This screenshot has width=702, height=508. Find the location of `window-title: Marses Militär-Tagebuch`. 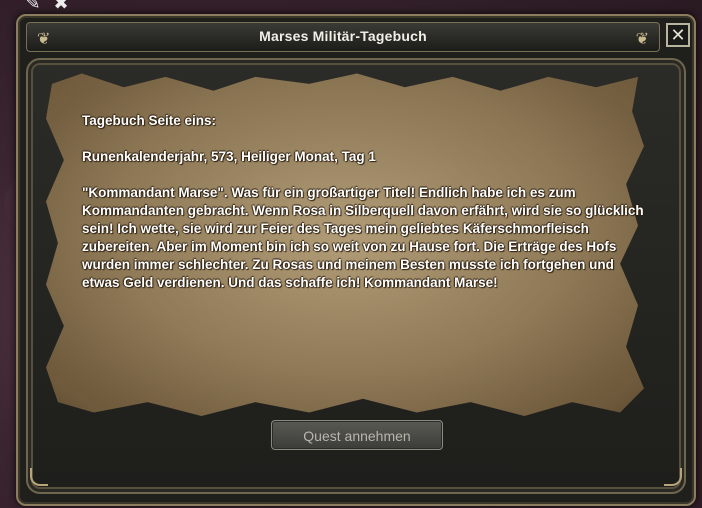

window-title: Marses Militär-Tagebuch is located at coordinates (343, 36).